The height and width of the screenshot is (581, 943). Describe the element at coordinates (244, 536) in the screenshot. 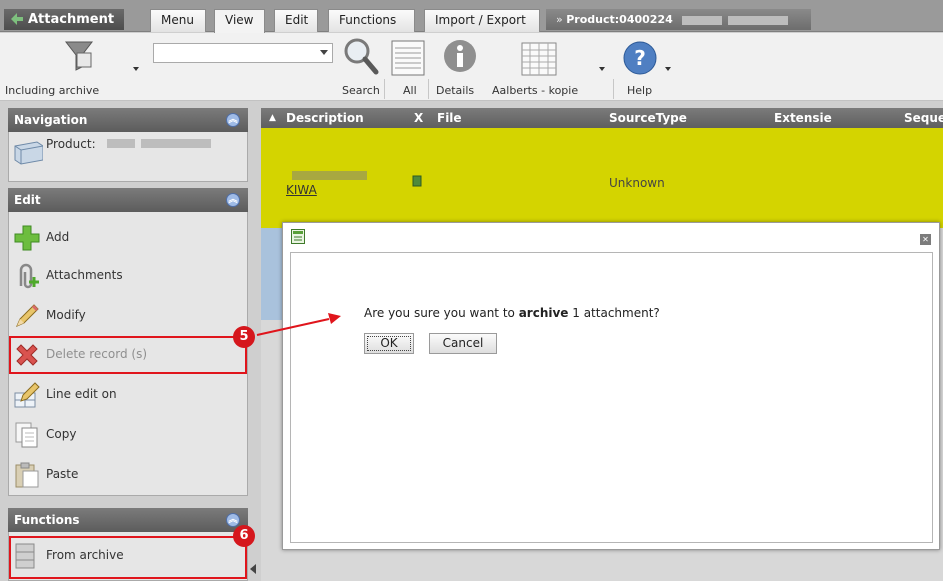

I see `annotation-badge-6: 6` at that location.